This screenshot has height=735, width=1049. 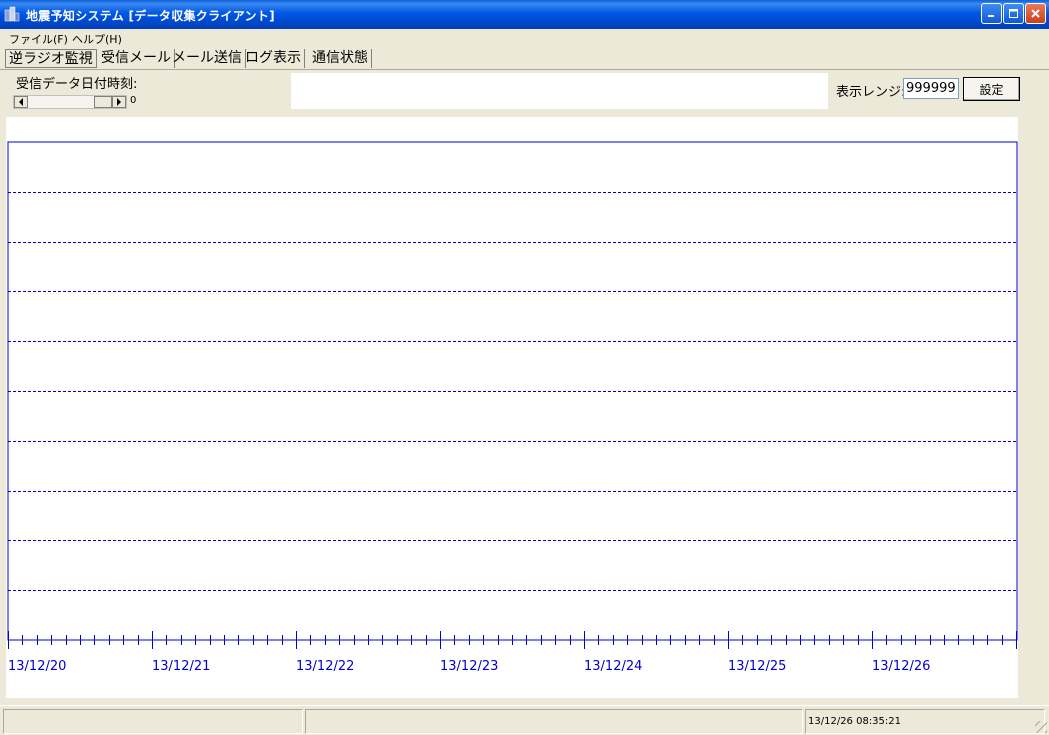 What do you see at coordinates (70, 102) in the screenshot?
I see `date-scrollbar` at bounding box center [70, 102].